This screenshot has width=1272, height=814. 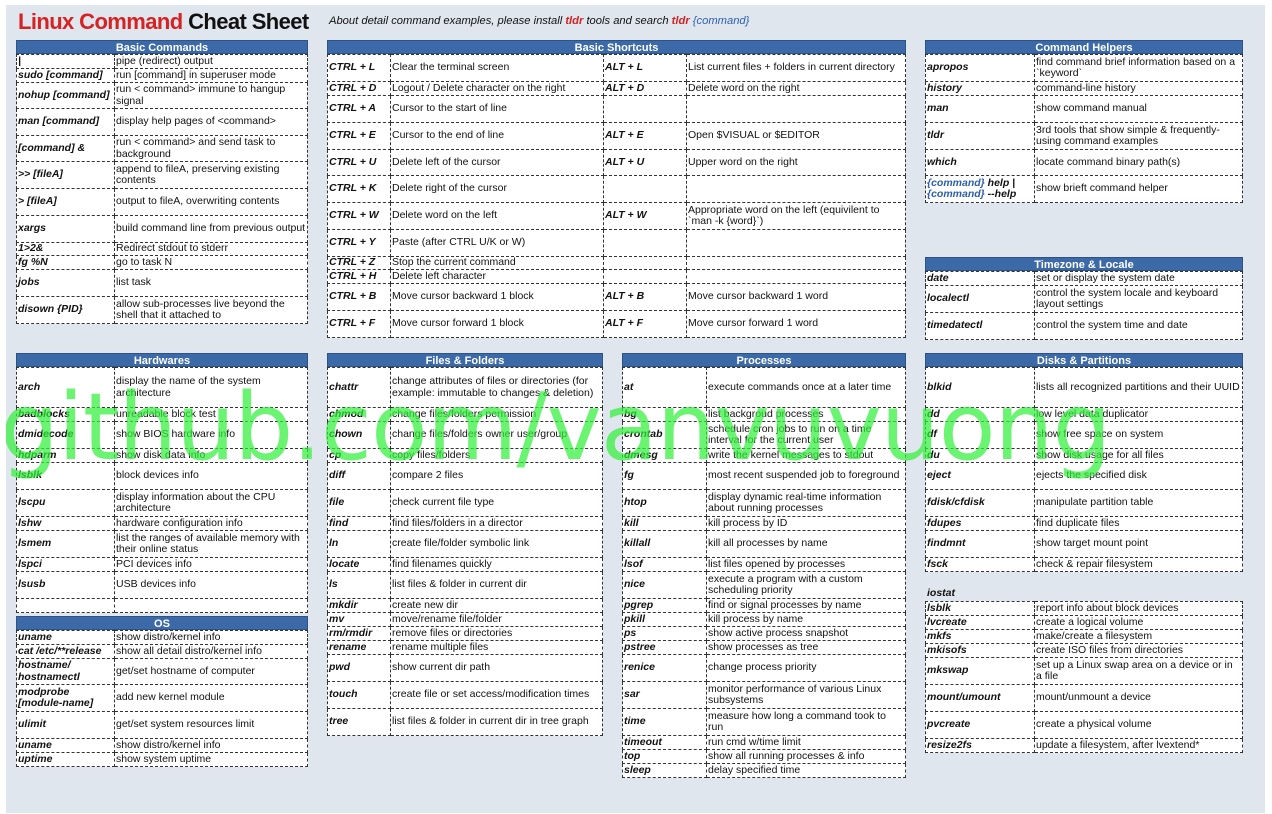 I want to click on command-name: diff, so click(x=359, y=476).